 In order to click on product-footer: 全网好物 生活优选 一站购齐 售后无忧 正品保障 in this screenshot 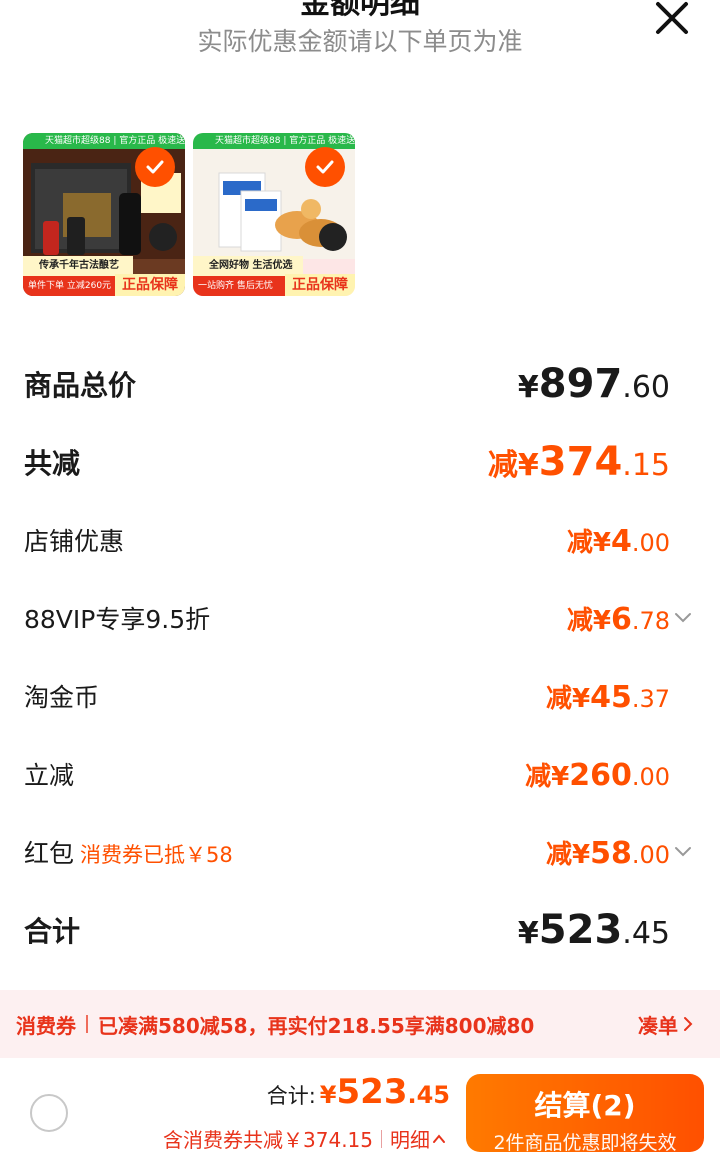, I will do `click(274, 276)`.